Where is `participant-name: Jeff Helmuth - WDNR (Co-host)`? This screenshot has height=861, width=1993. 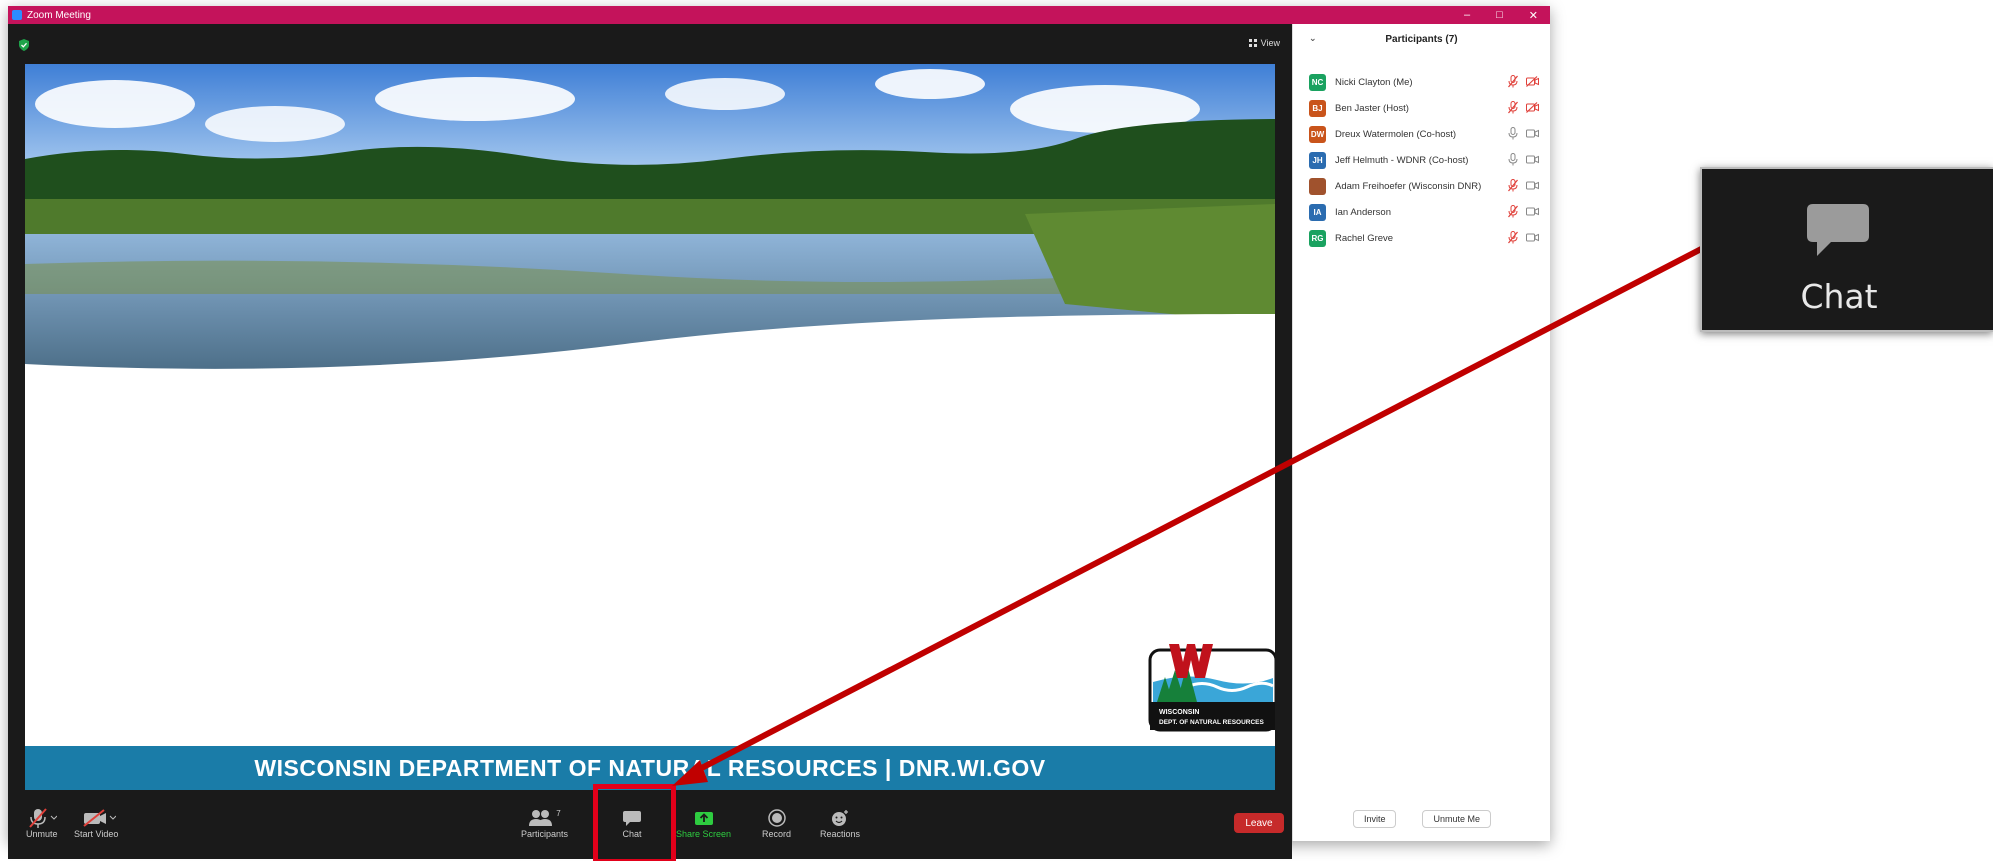
participant-name: Jeff Helmuth - WDNR (Co-host) is located at coordinates (1402, 160).